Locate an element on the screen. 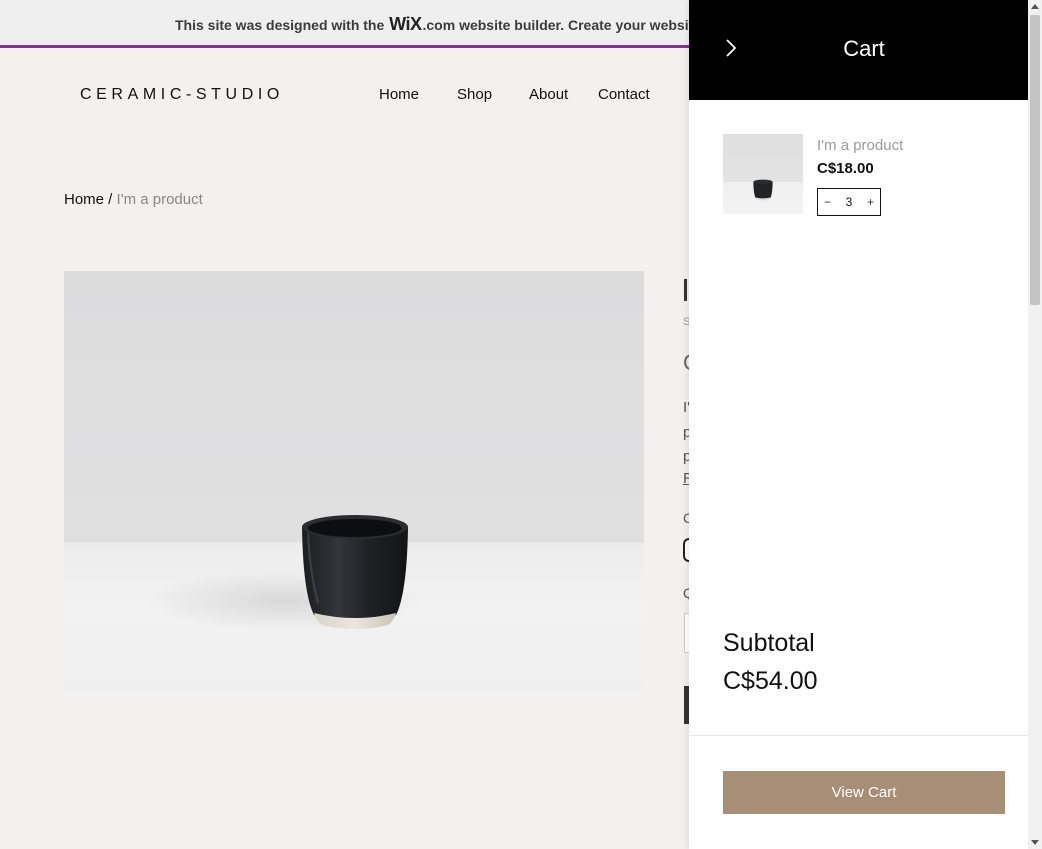  banner-text-before: This site was designed with the is located at coordinates (282, 25).